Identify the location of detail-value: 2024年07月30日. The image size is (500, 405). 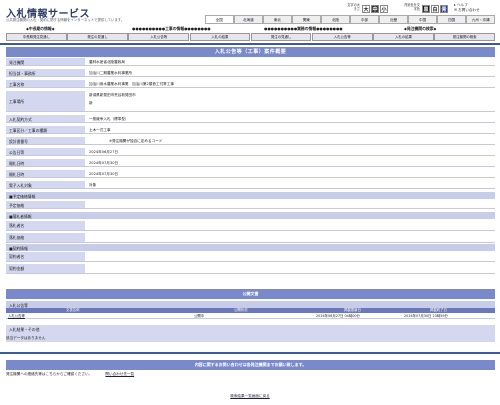
(104, 174).